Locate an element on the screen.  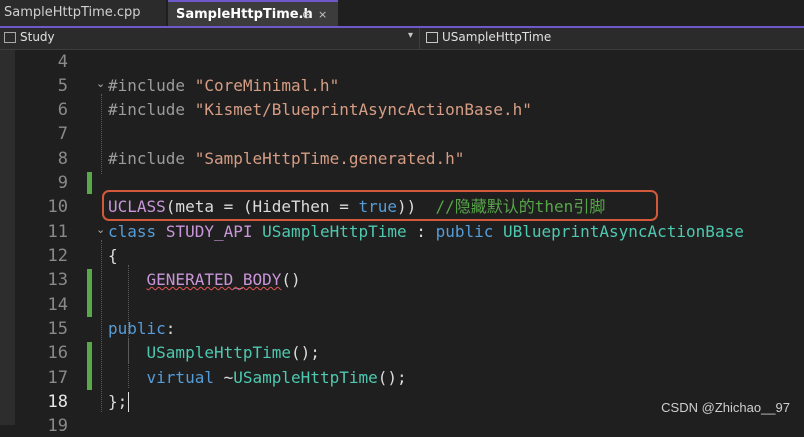
parens: () is located at coordinates (291, 279).